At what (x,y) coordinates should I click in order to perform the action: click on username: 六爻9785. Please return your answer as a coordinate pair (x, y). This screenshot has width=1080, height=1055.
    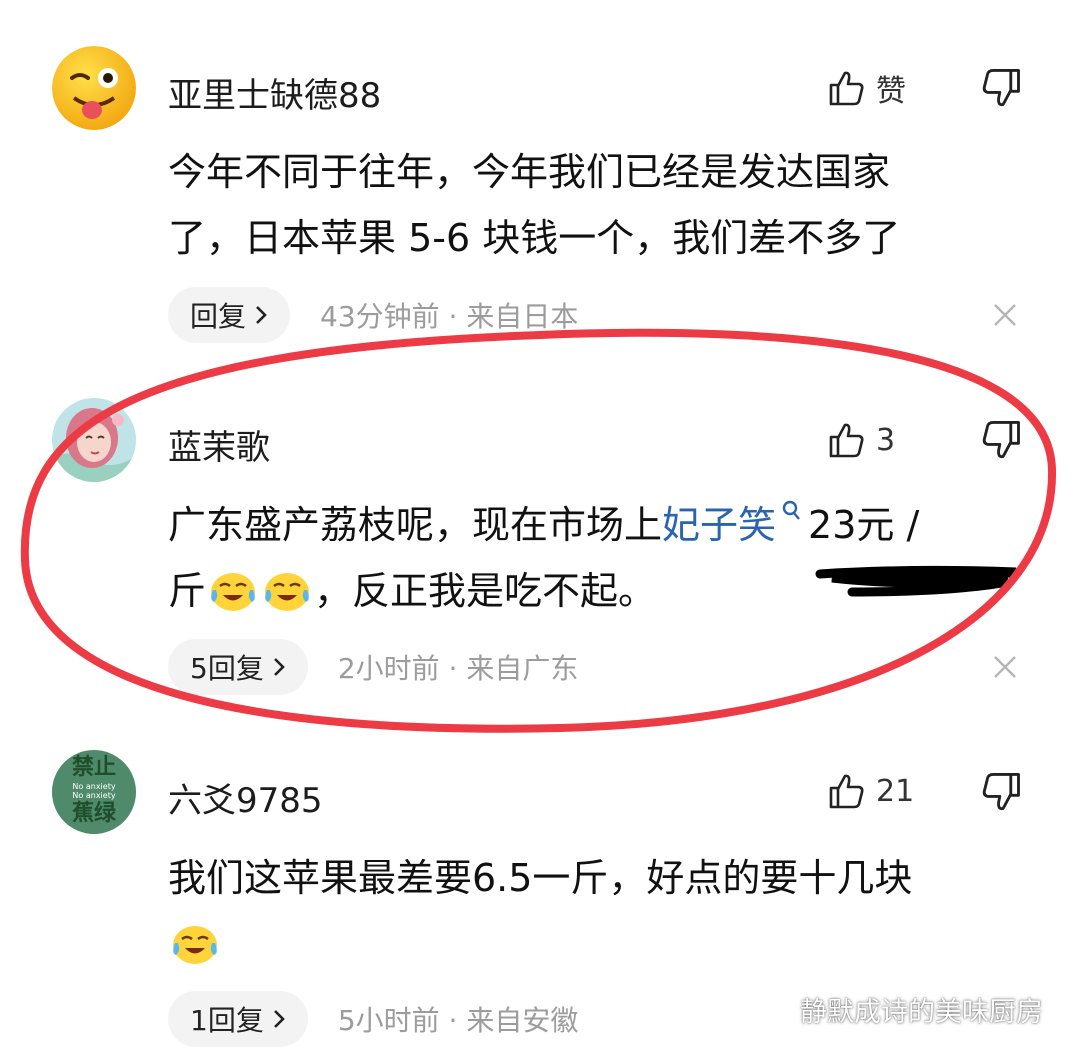
    Looking at the image, I should click on (245, 797).